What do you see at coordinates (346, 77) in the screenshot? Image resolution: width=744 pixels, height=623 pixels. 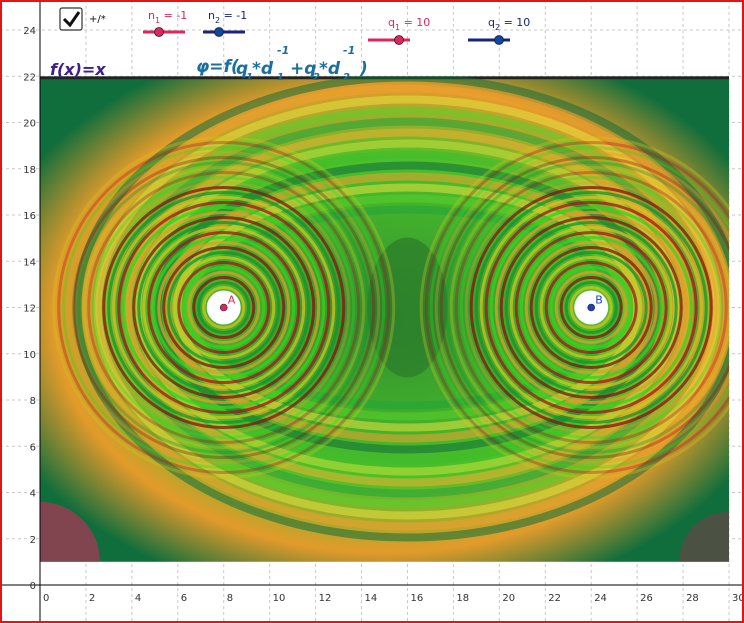 I see `formula-d2-sub: 2` at bounding box center [346, 77].